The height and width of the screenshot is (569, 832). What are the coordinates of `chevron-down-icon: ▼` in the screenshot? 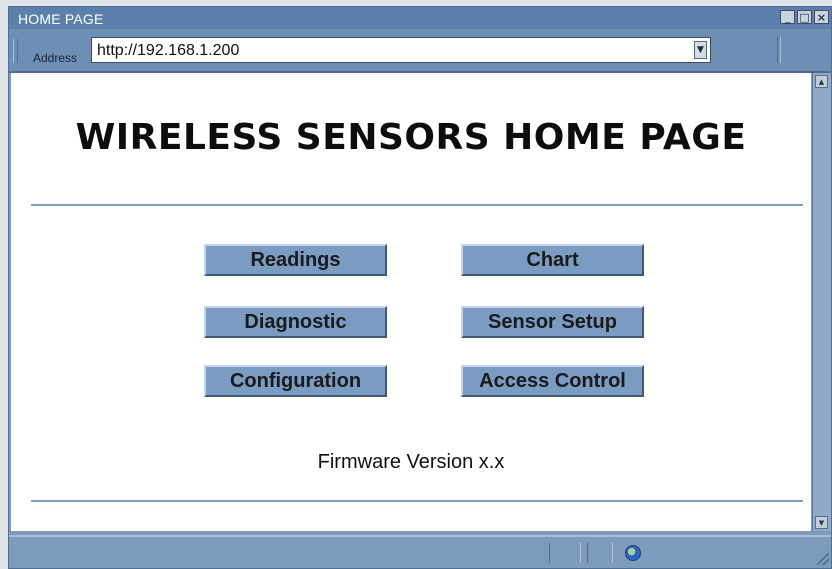 It's located at (700, 50).